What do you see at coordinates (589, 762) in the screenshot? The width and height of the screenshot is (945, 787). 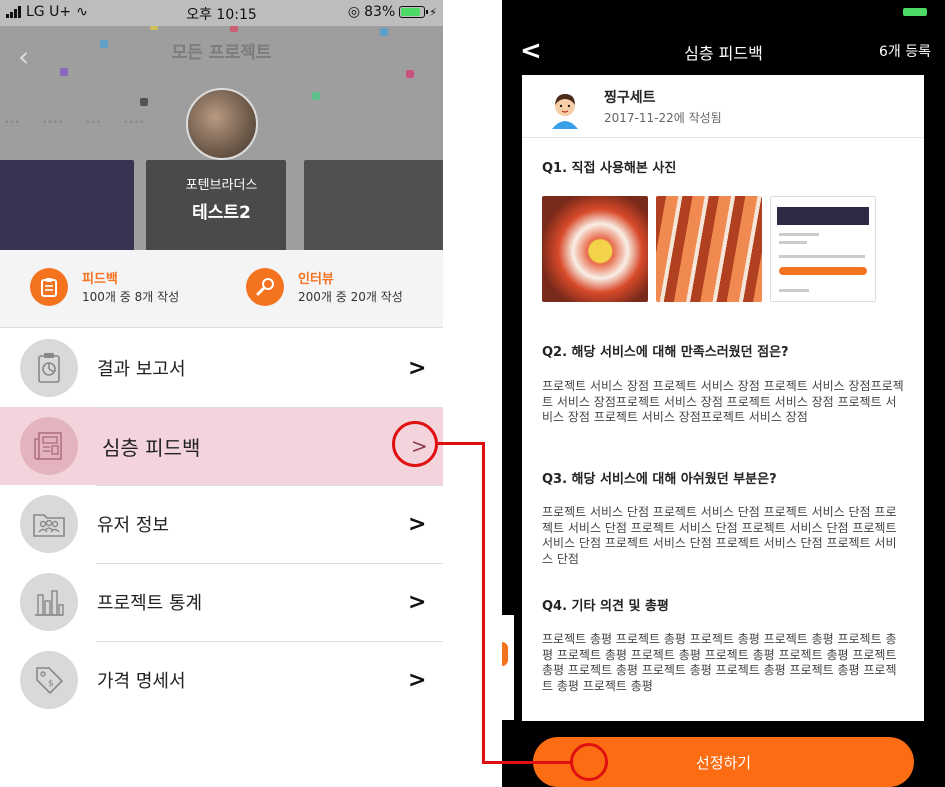 I see `annotation-ring-button` at bounding box center [589, 762].